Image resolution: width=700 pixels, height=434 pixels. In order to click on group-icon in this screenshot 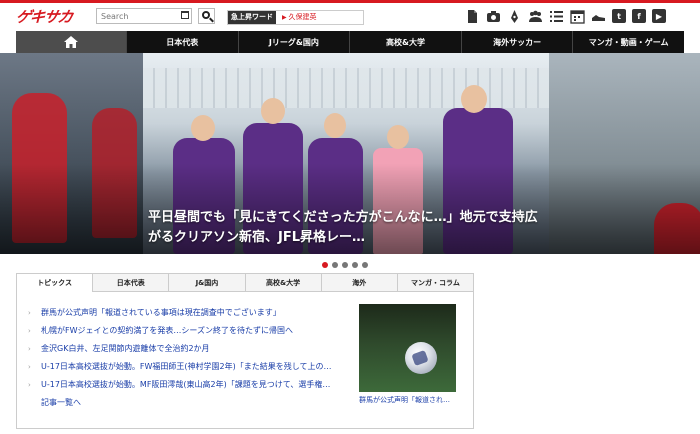, I will do `click(535, 16)`.